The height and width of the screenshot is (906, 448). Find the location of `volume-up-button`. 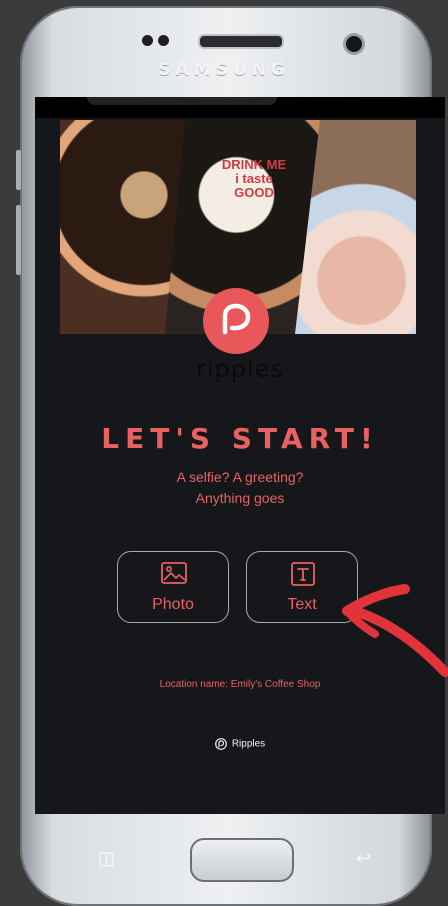

volume-up-button is located at coordinates (18, 170).